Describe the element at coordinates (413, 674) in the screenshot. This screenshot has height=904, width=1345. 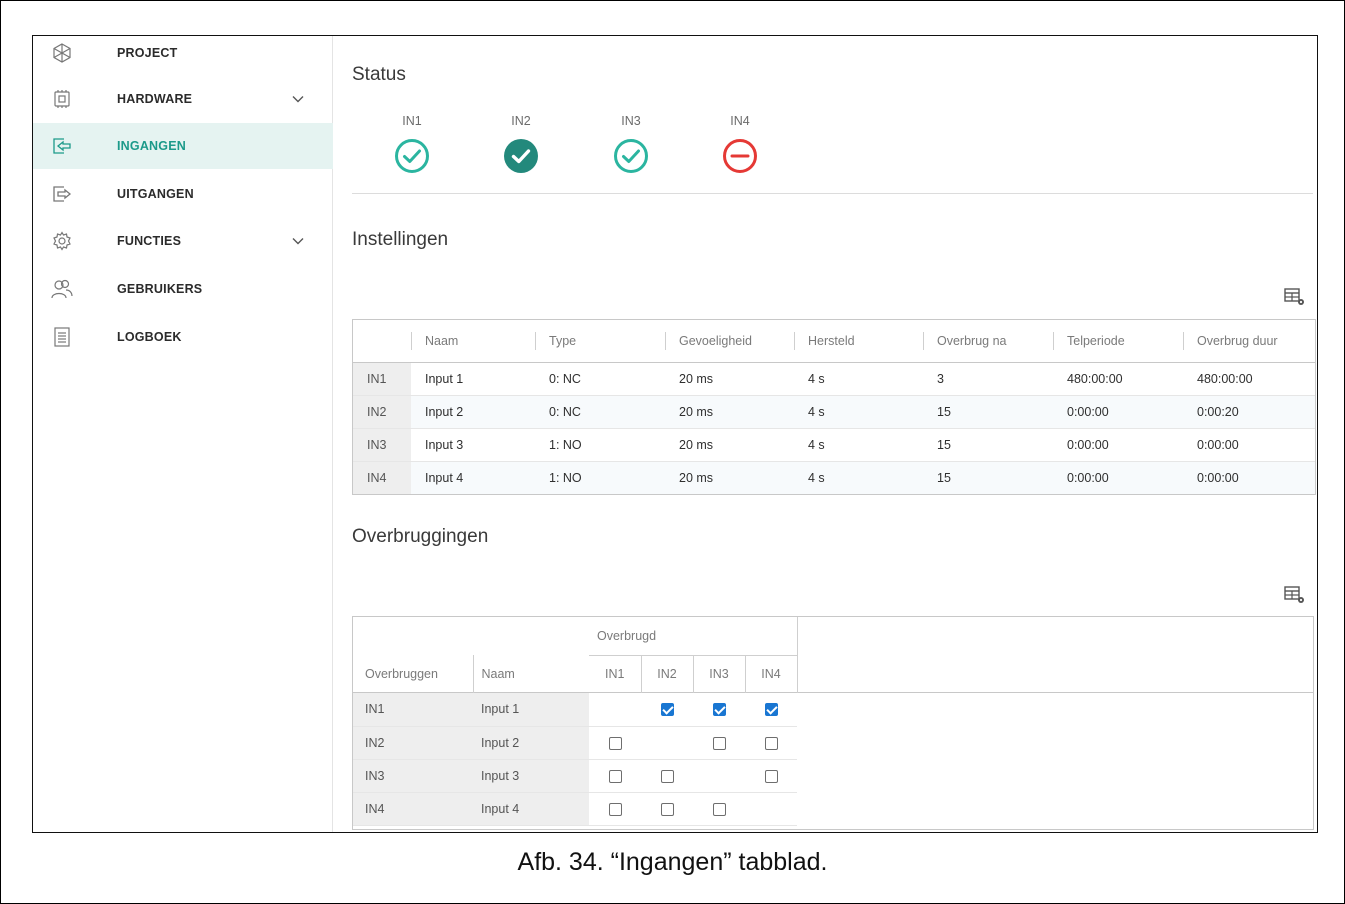
I see `column-header: Overbruggen` at that location.